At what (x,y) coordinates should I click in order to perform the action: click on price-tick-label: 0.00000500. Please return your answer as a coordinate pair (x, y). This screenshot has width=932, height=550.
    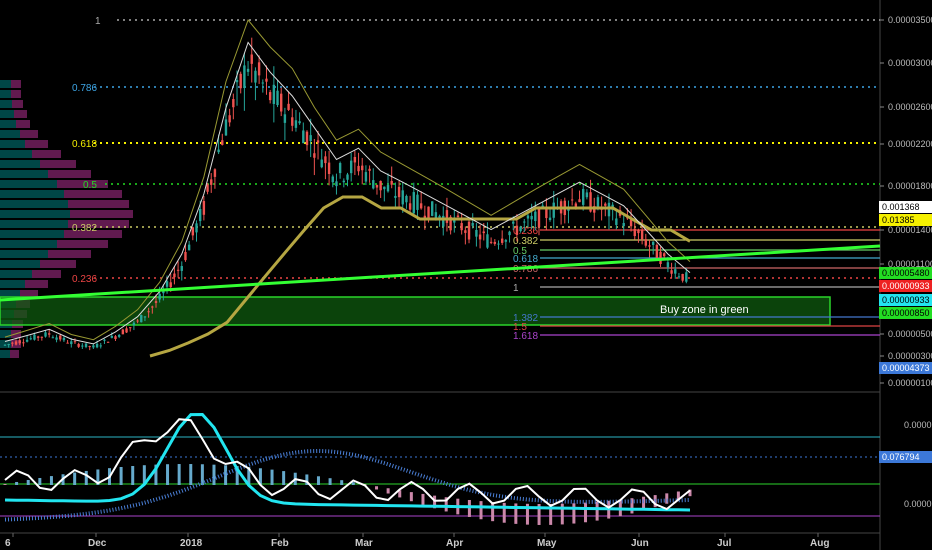
    Looking at the image, I should click on (910, 334).